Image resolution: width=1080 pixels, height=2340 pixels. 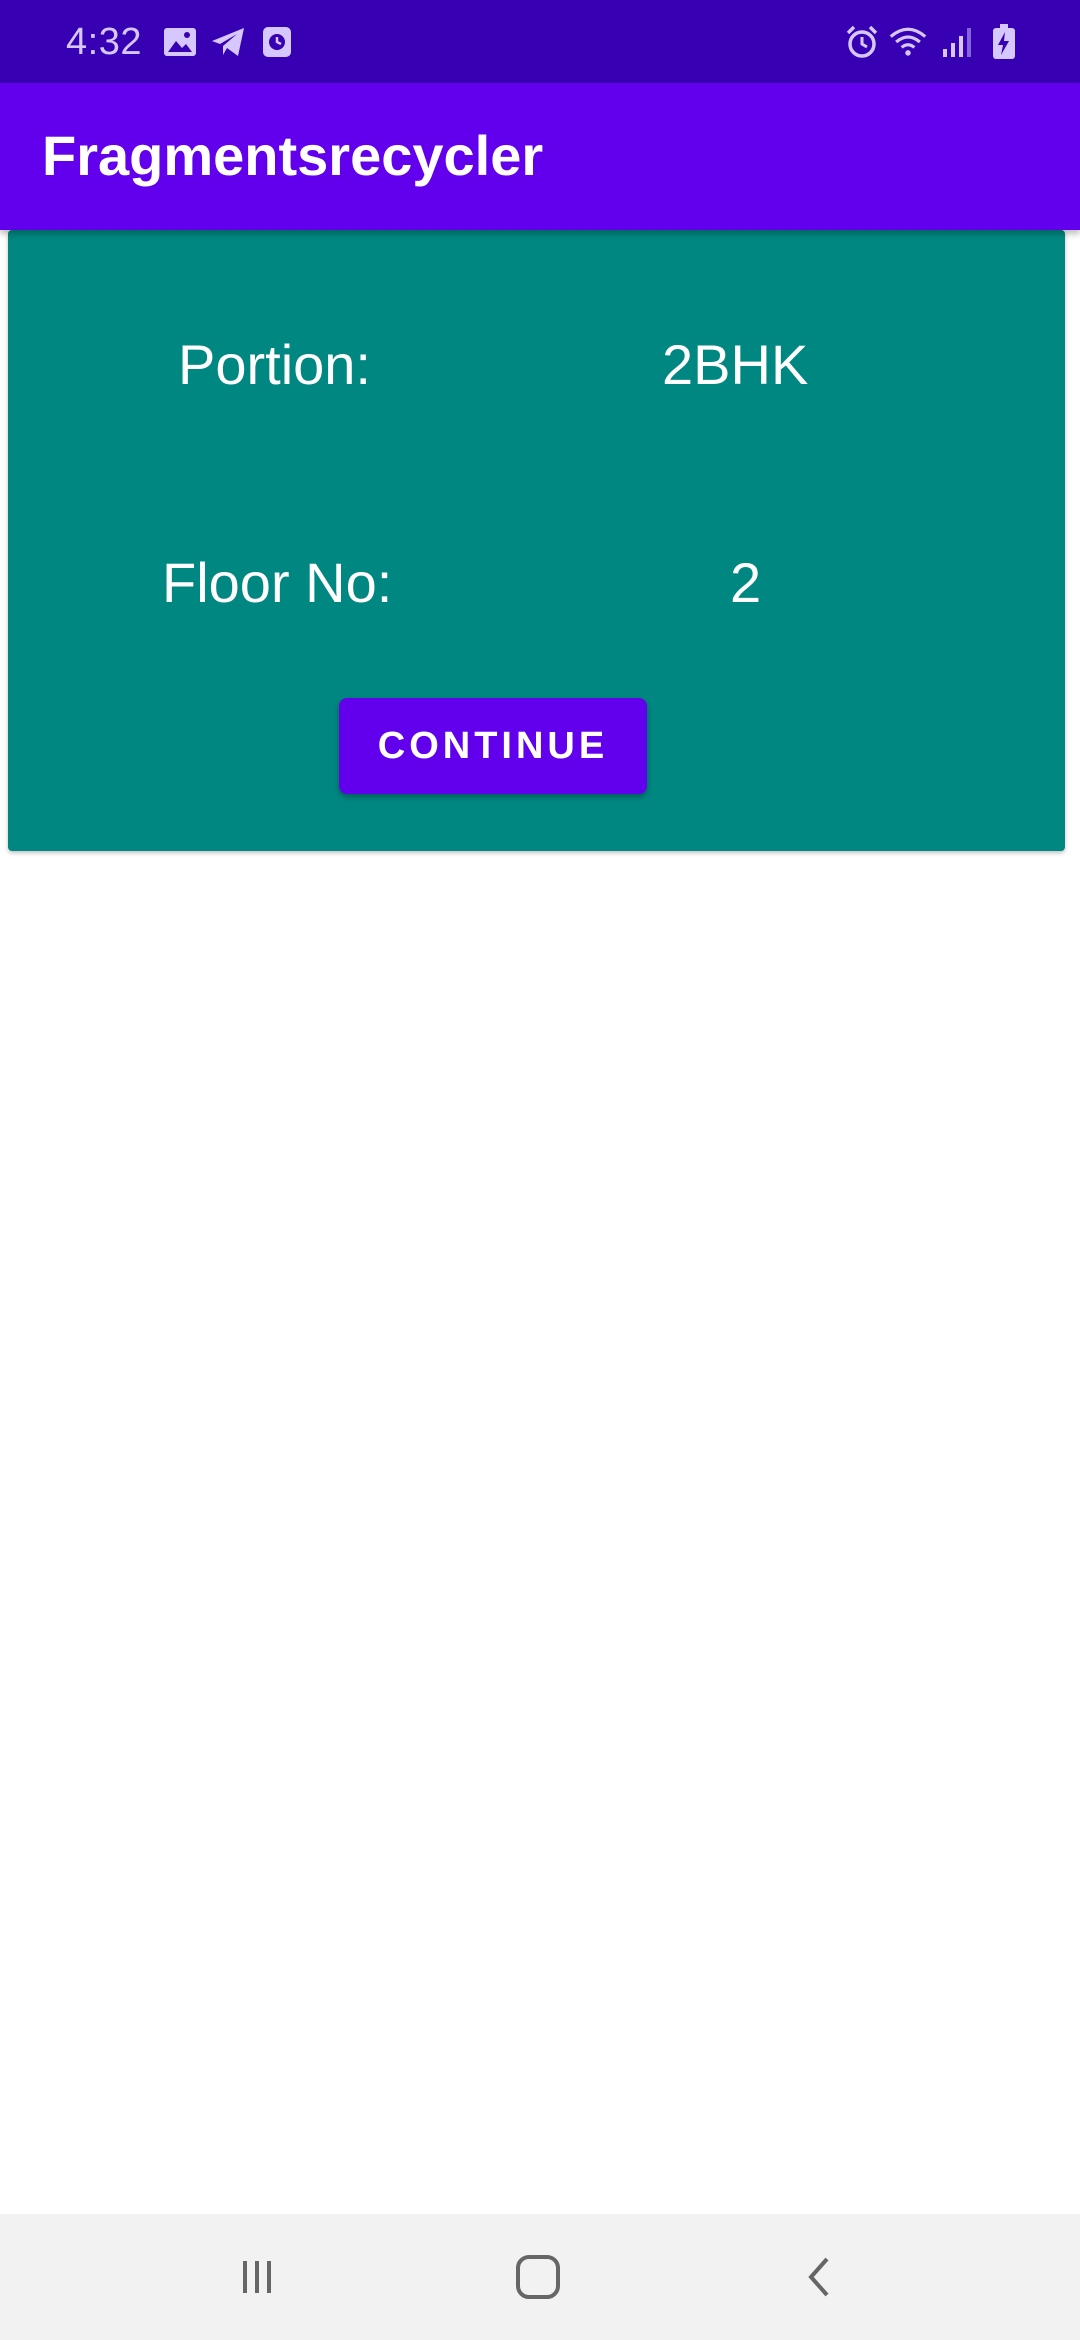 I want to click on gallery-icon, so click(x=180, y=42).